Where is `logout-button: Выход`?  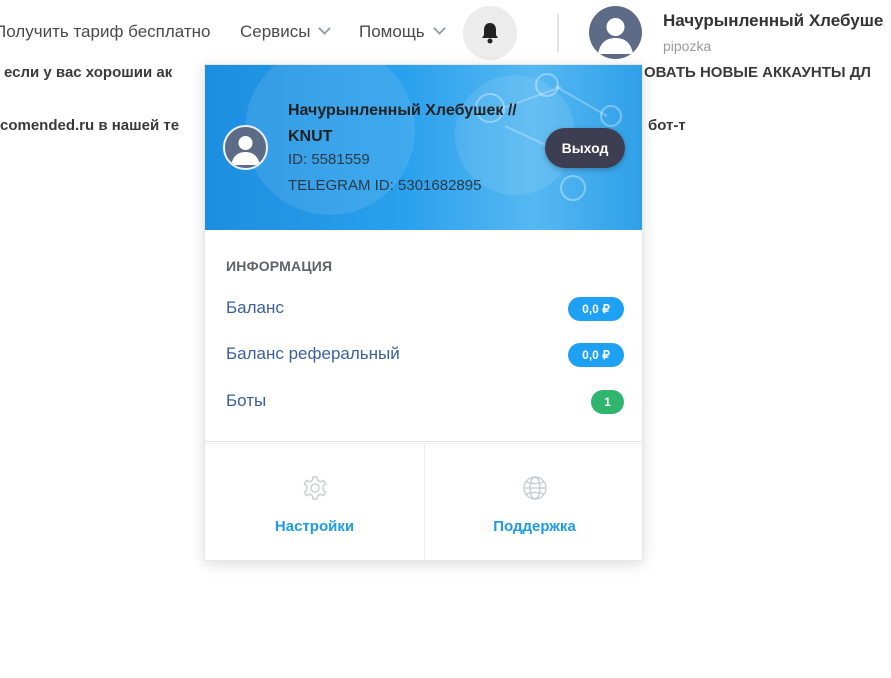
logout-button: Выход is located at coordinates (585, 148).